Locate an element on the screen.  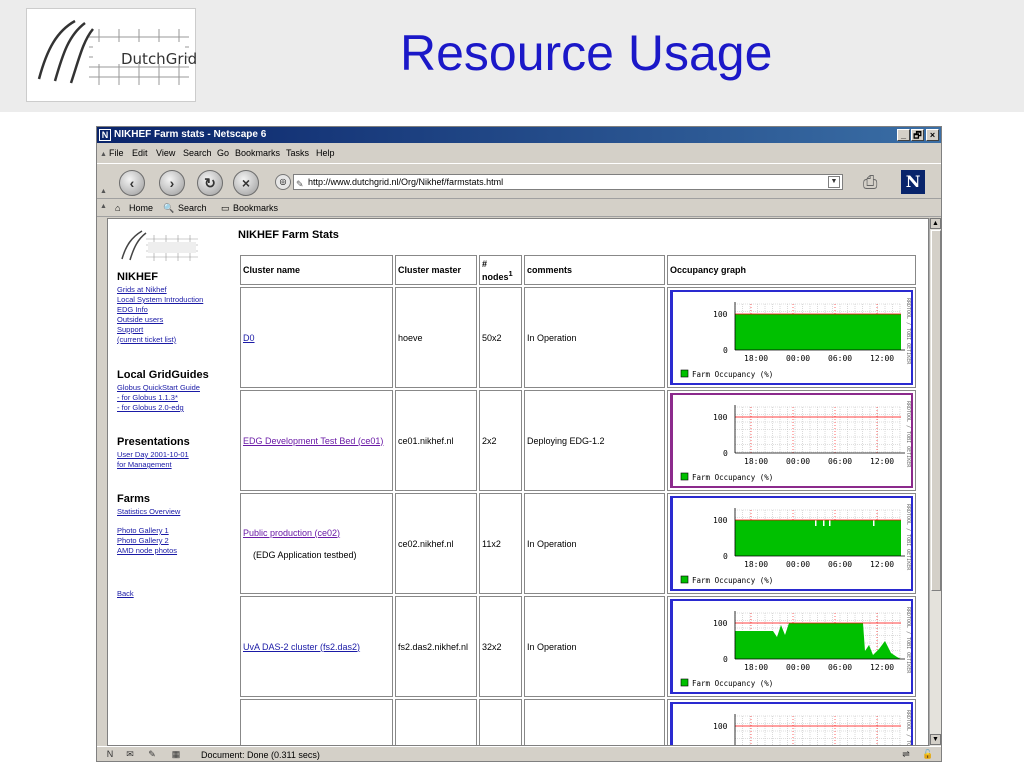
sidebar-link-local-system-intro: Local System Introduction is located at coordinates (160, 299).